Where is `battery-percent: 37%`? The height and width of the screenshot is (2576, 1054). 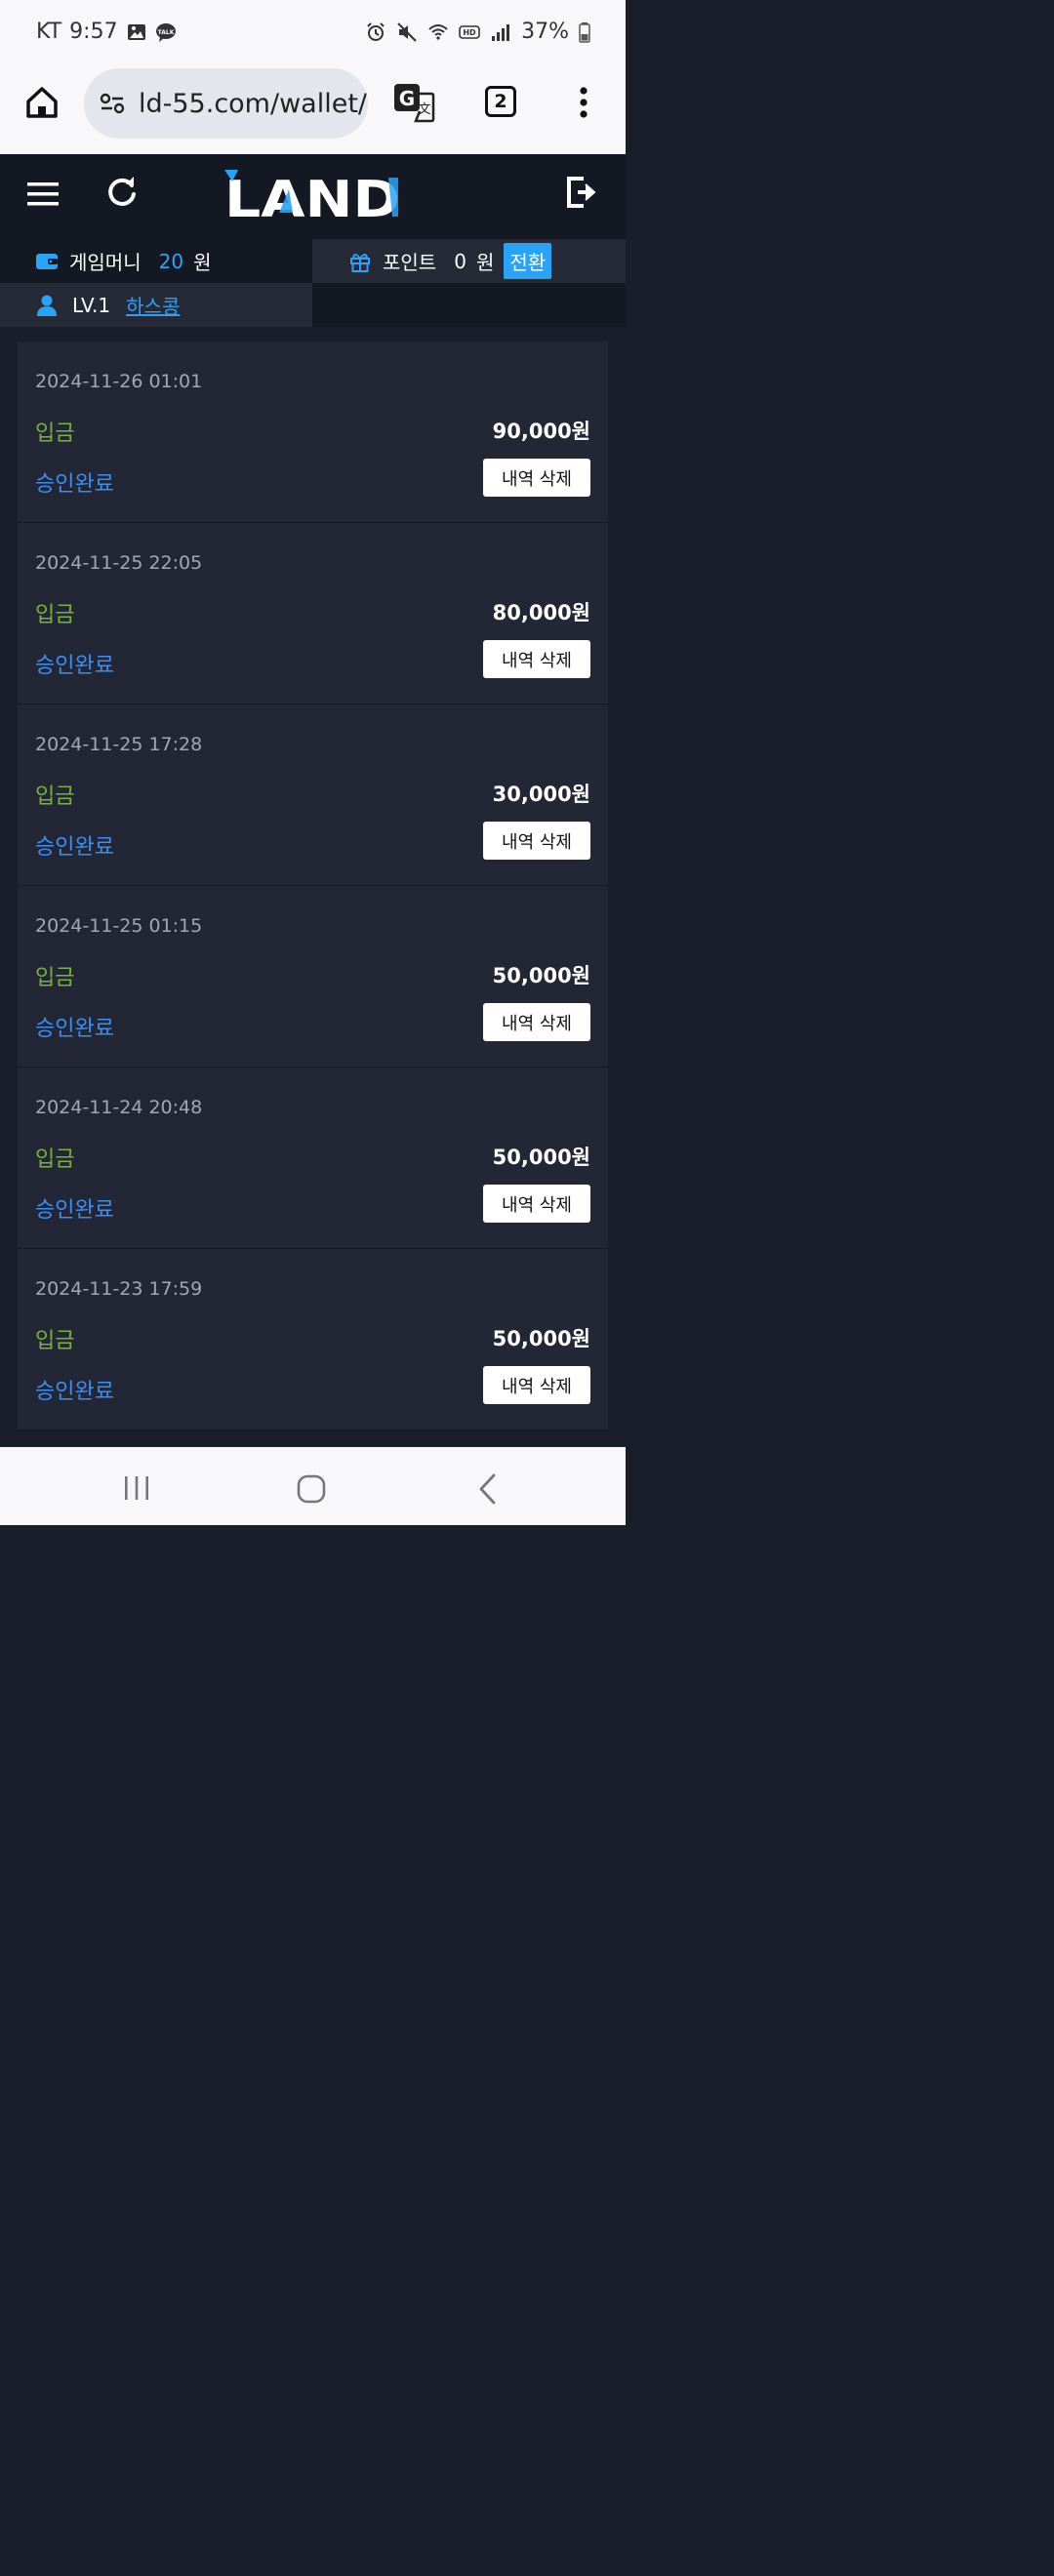 battery-percent: 37% is located at coordinates (545, 32).